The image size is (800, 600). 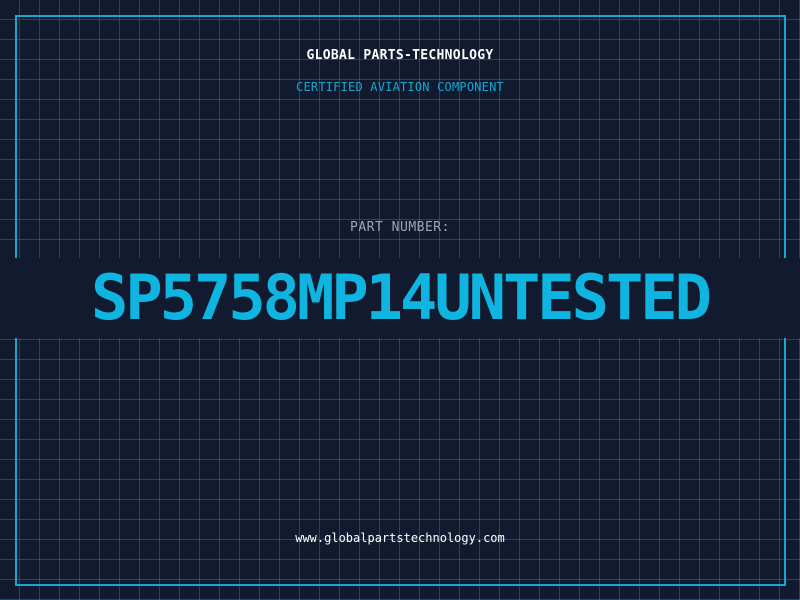 What do you see at coordinates (400, 87) in the screenshot?
I see `certification-subtitle: CERTIFIED AVIATION COMPONENT` at bounding box center [400, 87].